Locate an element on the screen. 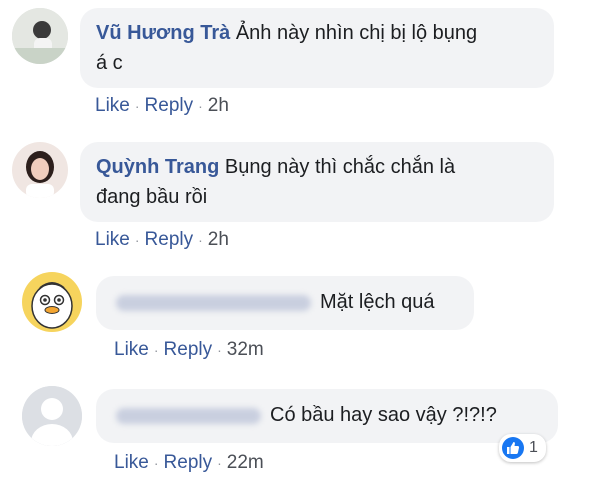  comment-text: Ảnh này nhìn chị bị lộ bụng is located at coordinates (356, 33).